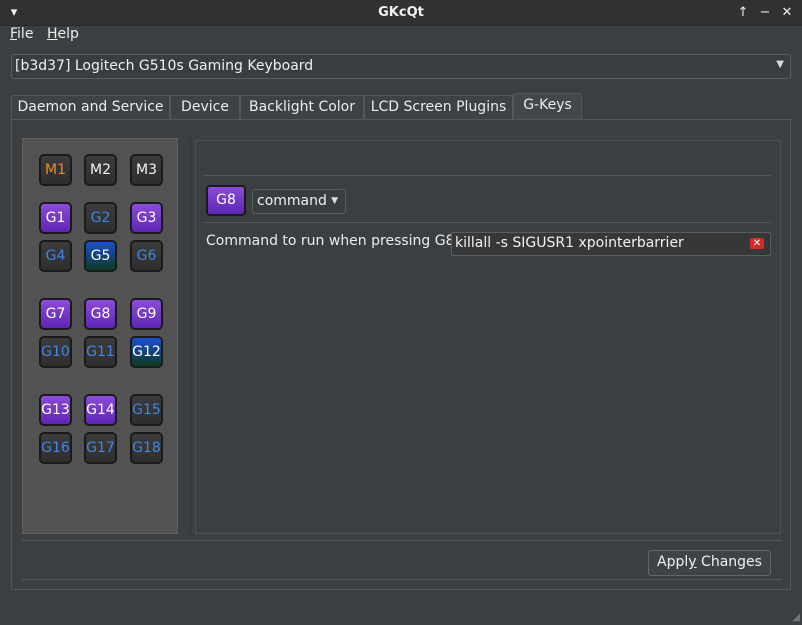  I want to click on mode-select-value: command, so click(292, 201).